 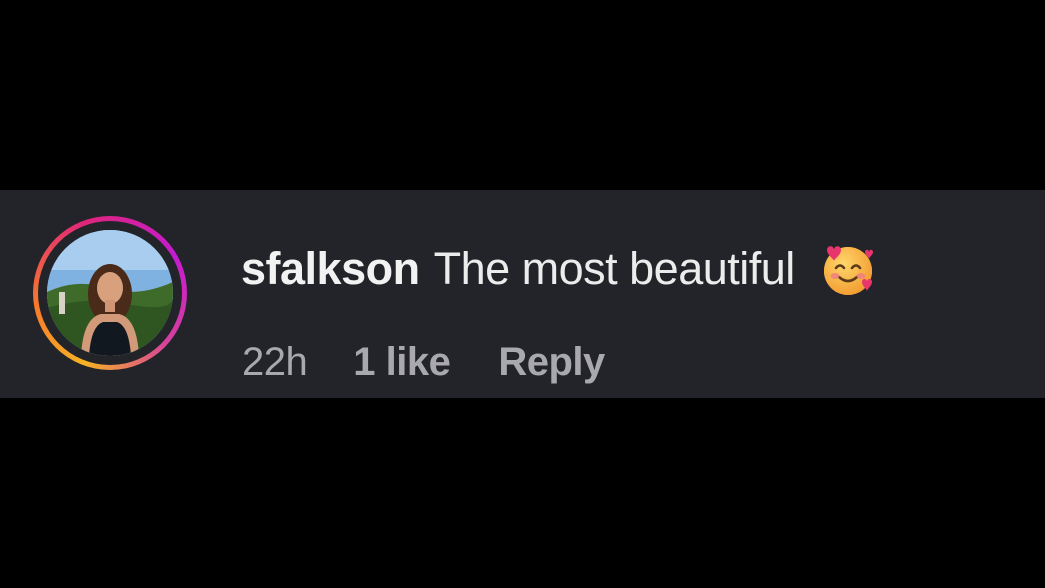 I want to click on reply-button: Reply, so click(x=551, y=362).